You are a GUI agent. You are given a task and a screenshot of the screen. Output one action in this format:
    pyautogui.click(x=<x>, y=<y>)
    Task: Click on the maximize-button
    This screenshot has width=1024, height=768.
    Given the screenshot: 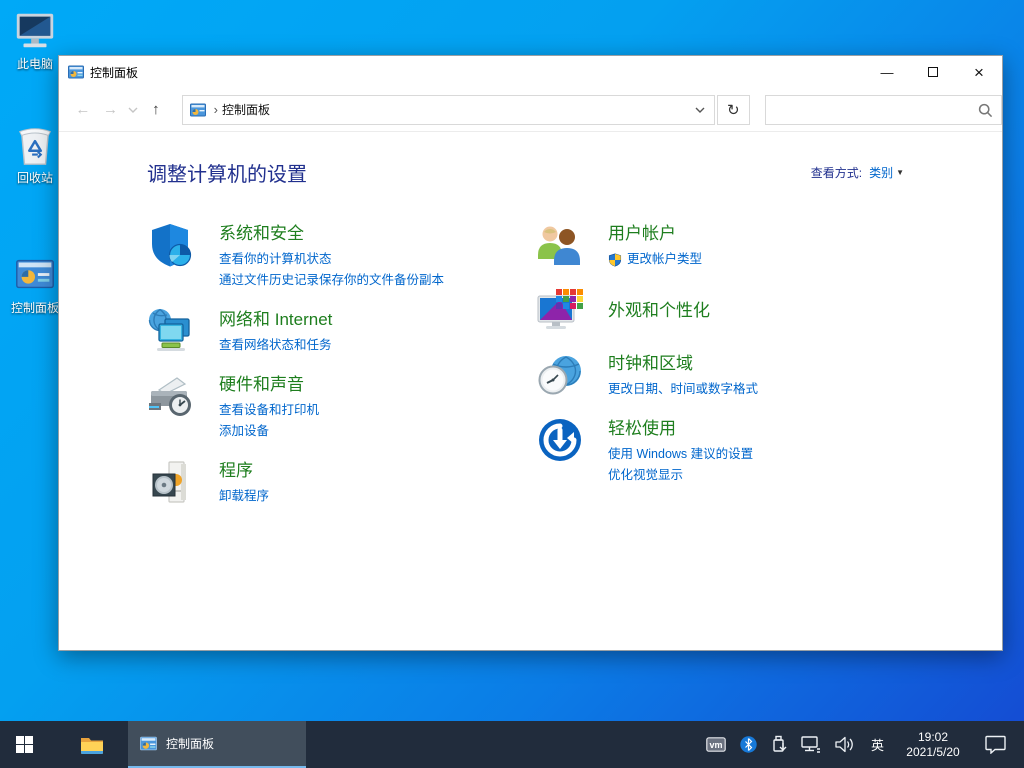 What is the action you would take?
    pyautogui.click(x=933, y=72)
    